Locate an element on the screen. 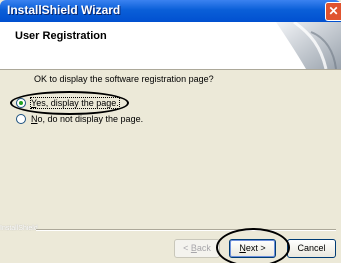 The width and height of the screenshot is (341, 263). close-icon: ✕ is located at coordinates (333, 11).